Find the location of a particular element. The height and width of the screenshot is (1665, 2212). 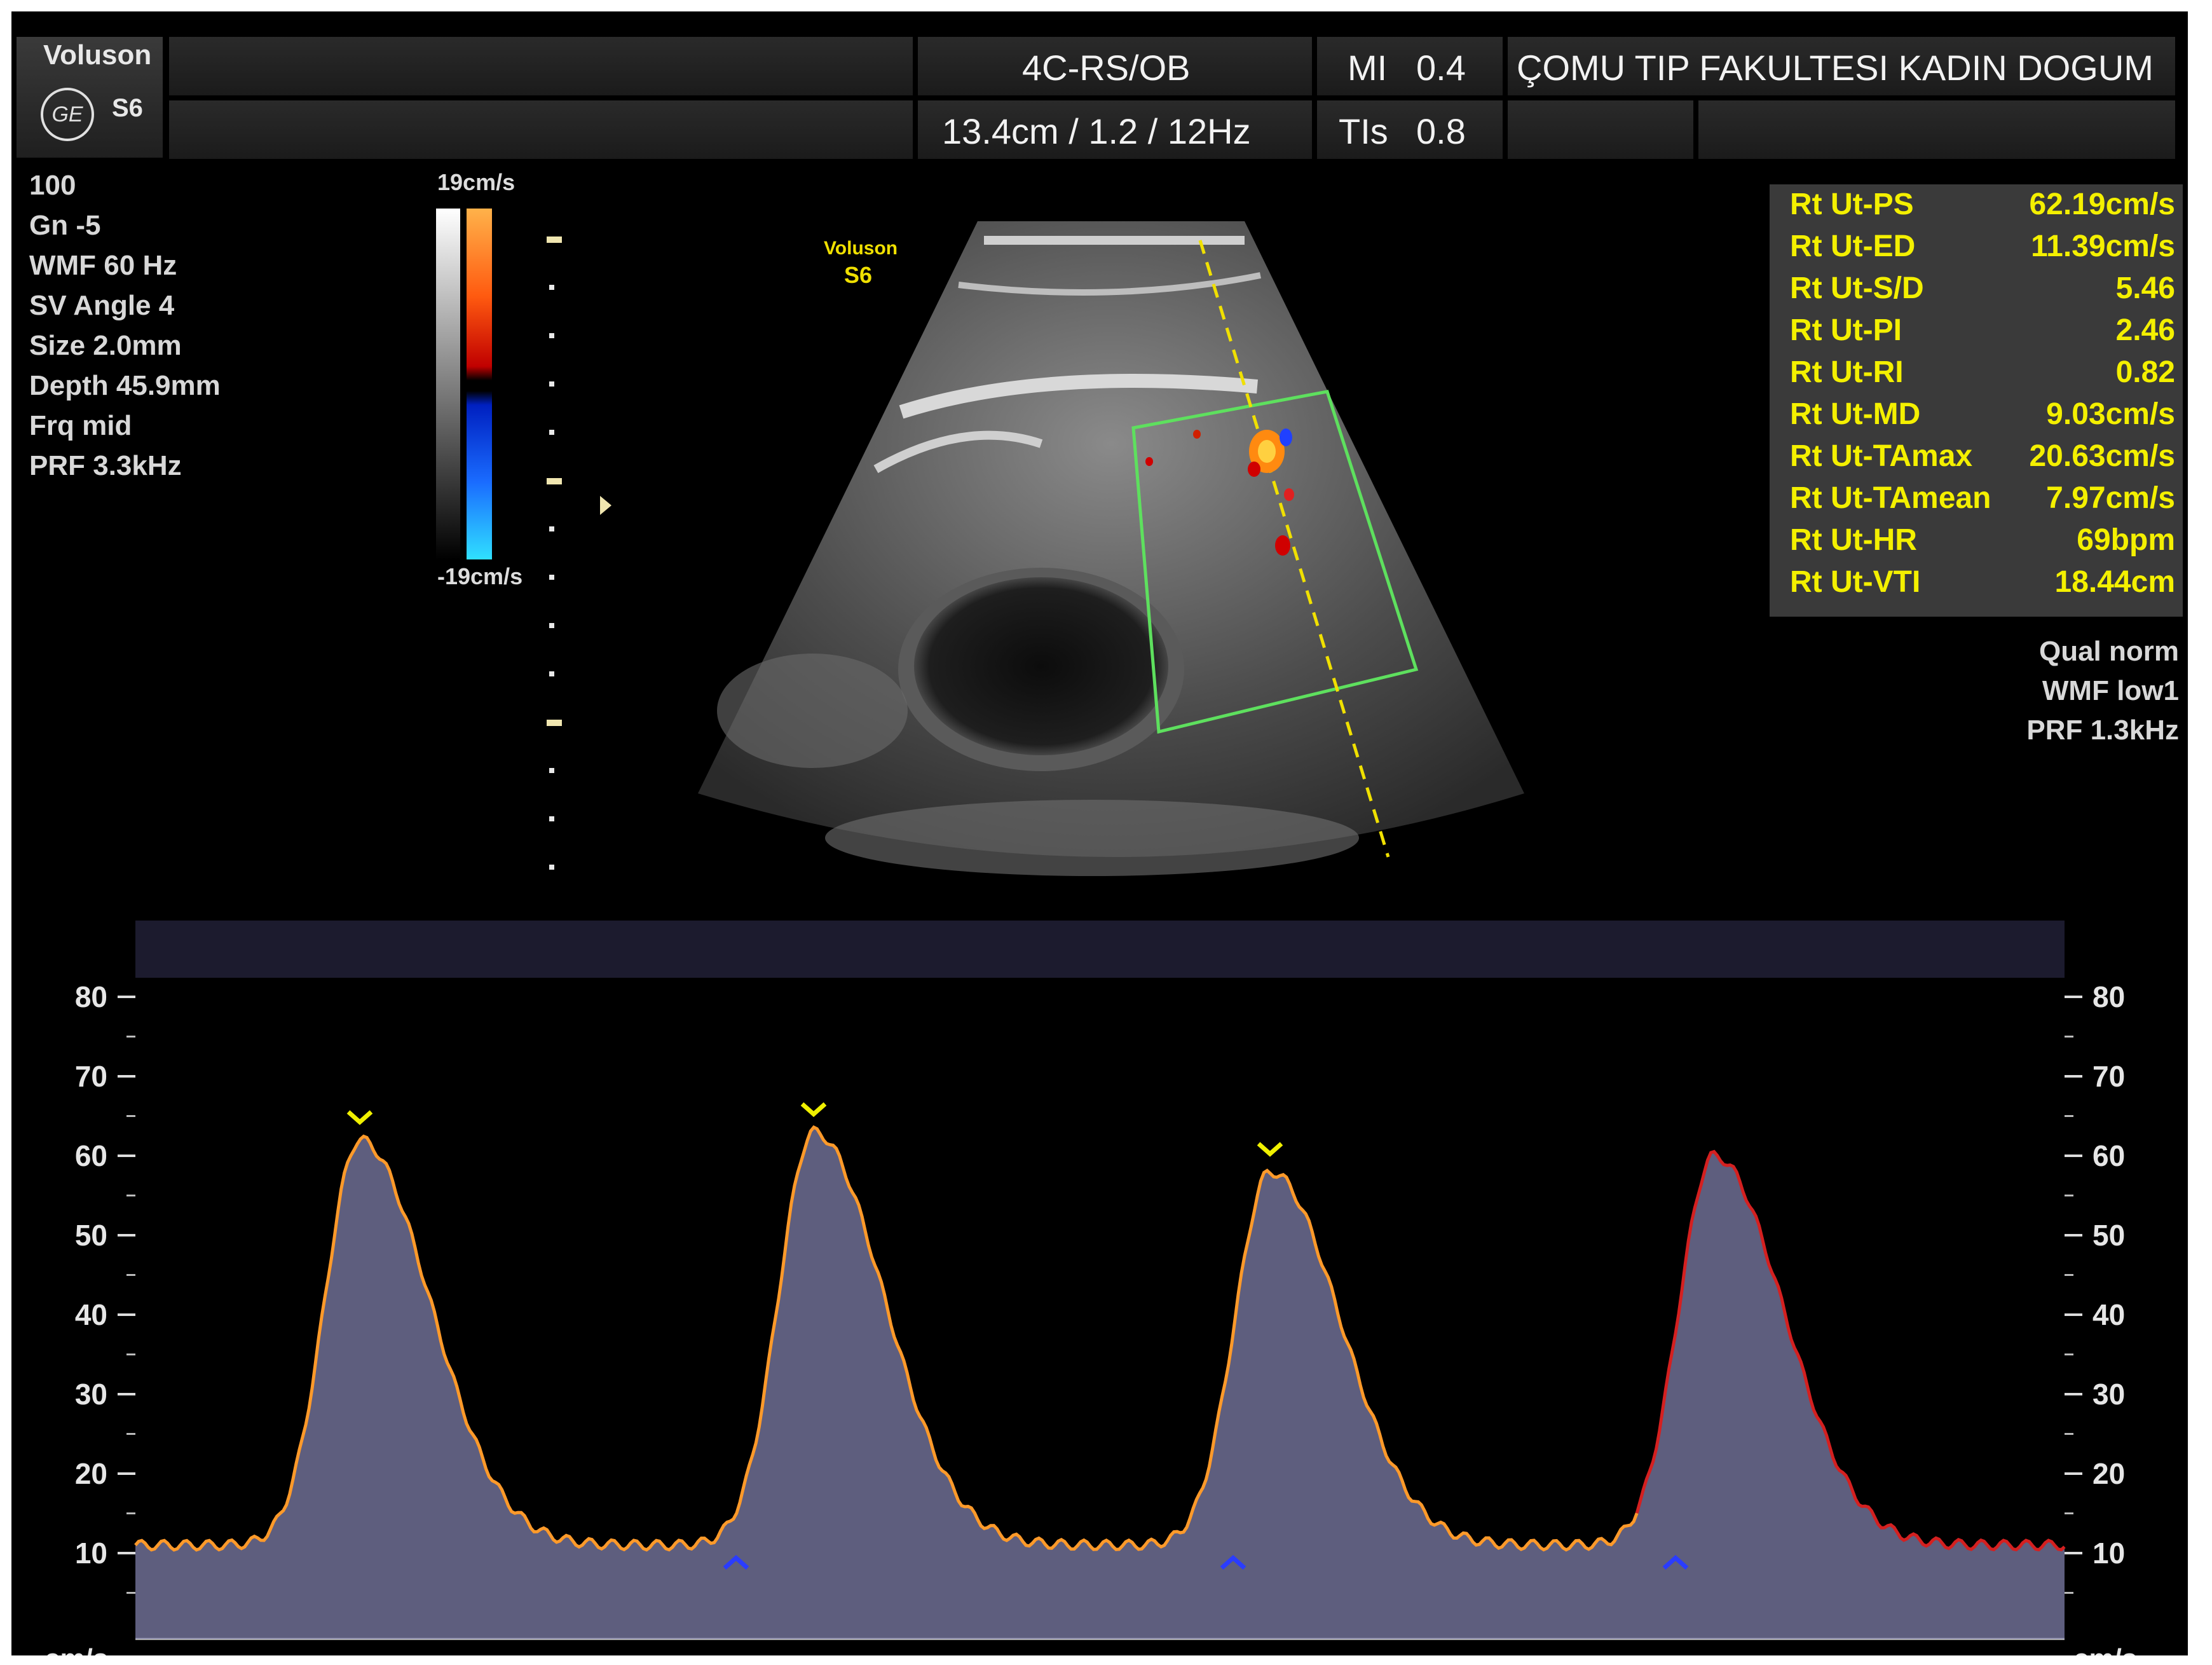

y-tick-label-left: 80 is located at coordinates (91, 996).